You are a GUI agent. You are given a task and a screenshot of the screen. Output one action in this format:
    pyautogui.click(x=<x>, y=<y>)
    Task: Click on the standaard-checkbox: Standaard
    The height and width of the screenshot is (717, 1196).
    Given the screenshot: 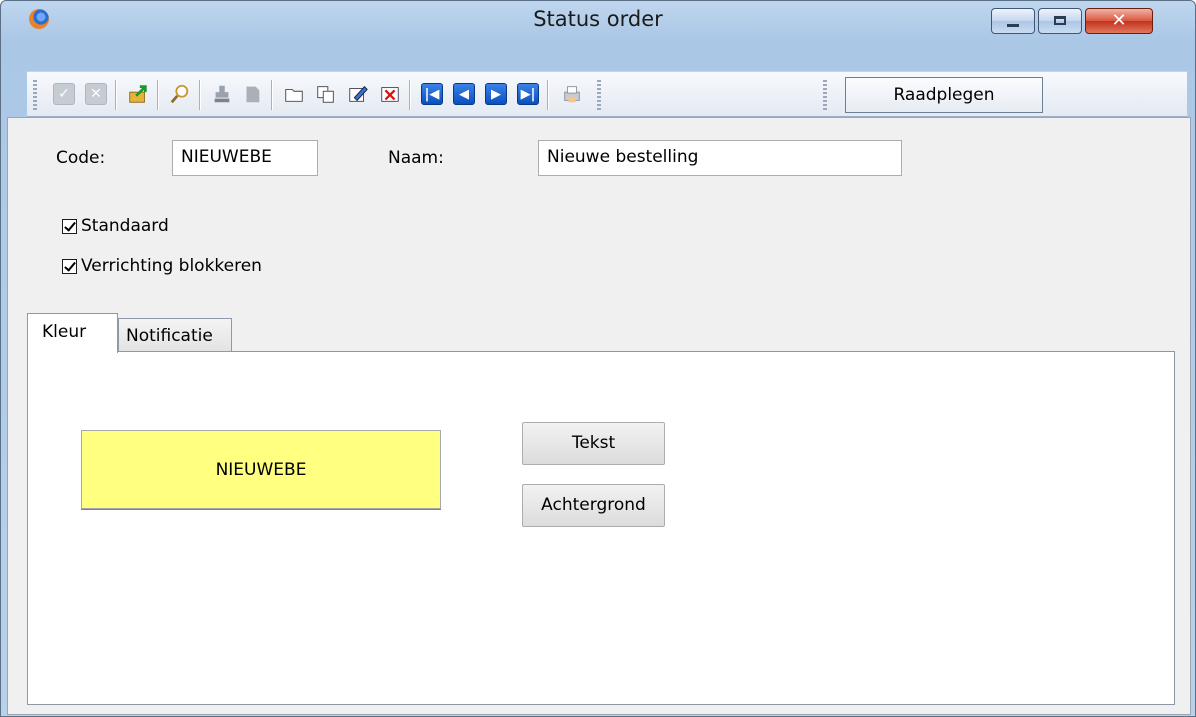 What is the action you would take?
    pyautogui.click(x=115, y=226)
    